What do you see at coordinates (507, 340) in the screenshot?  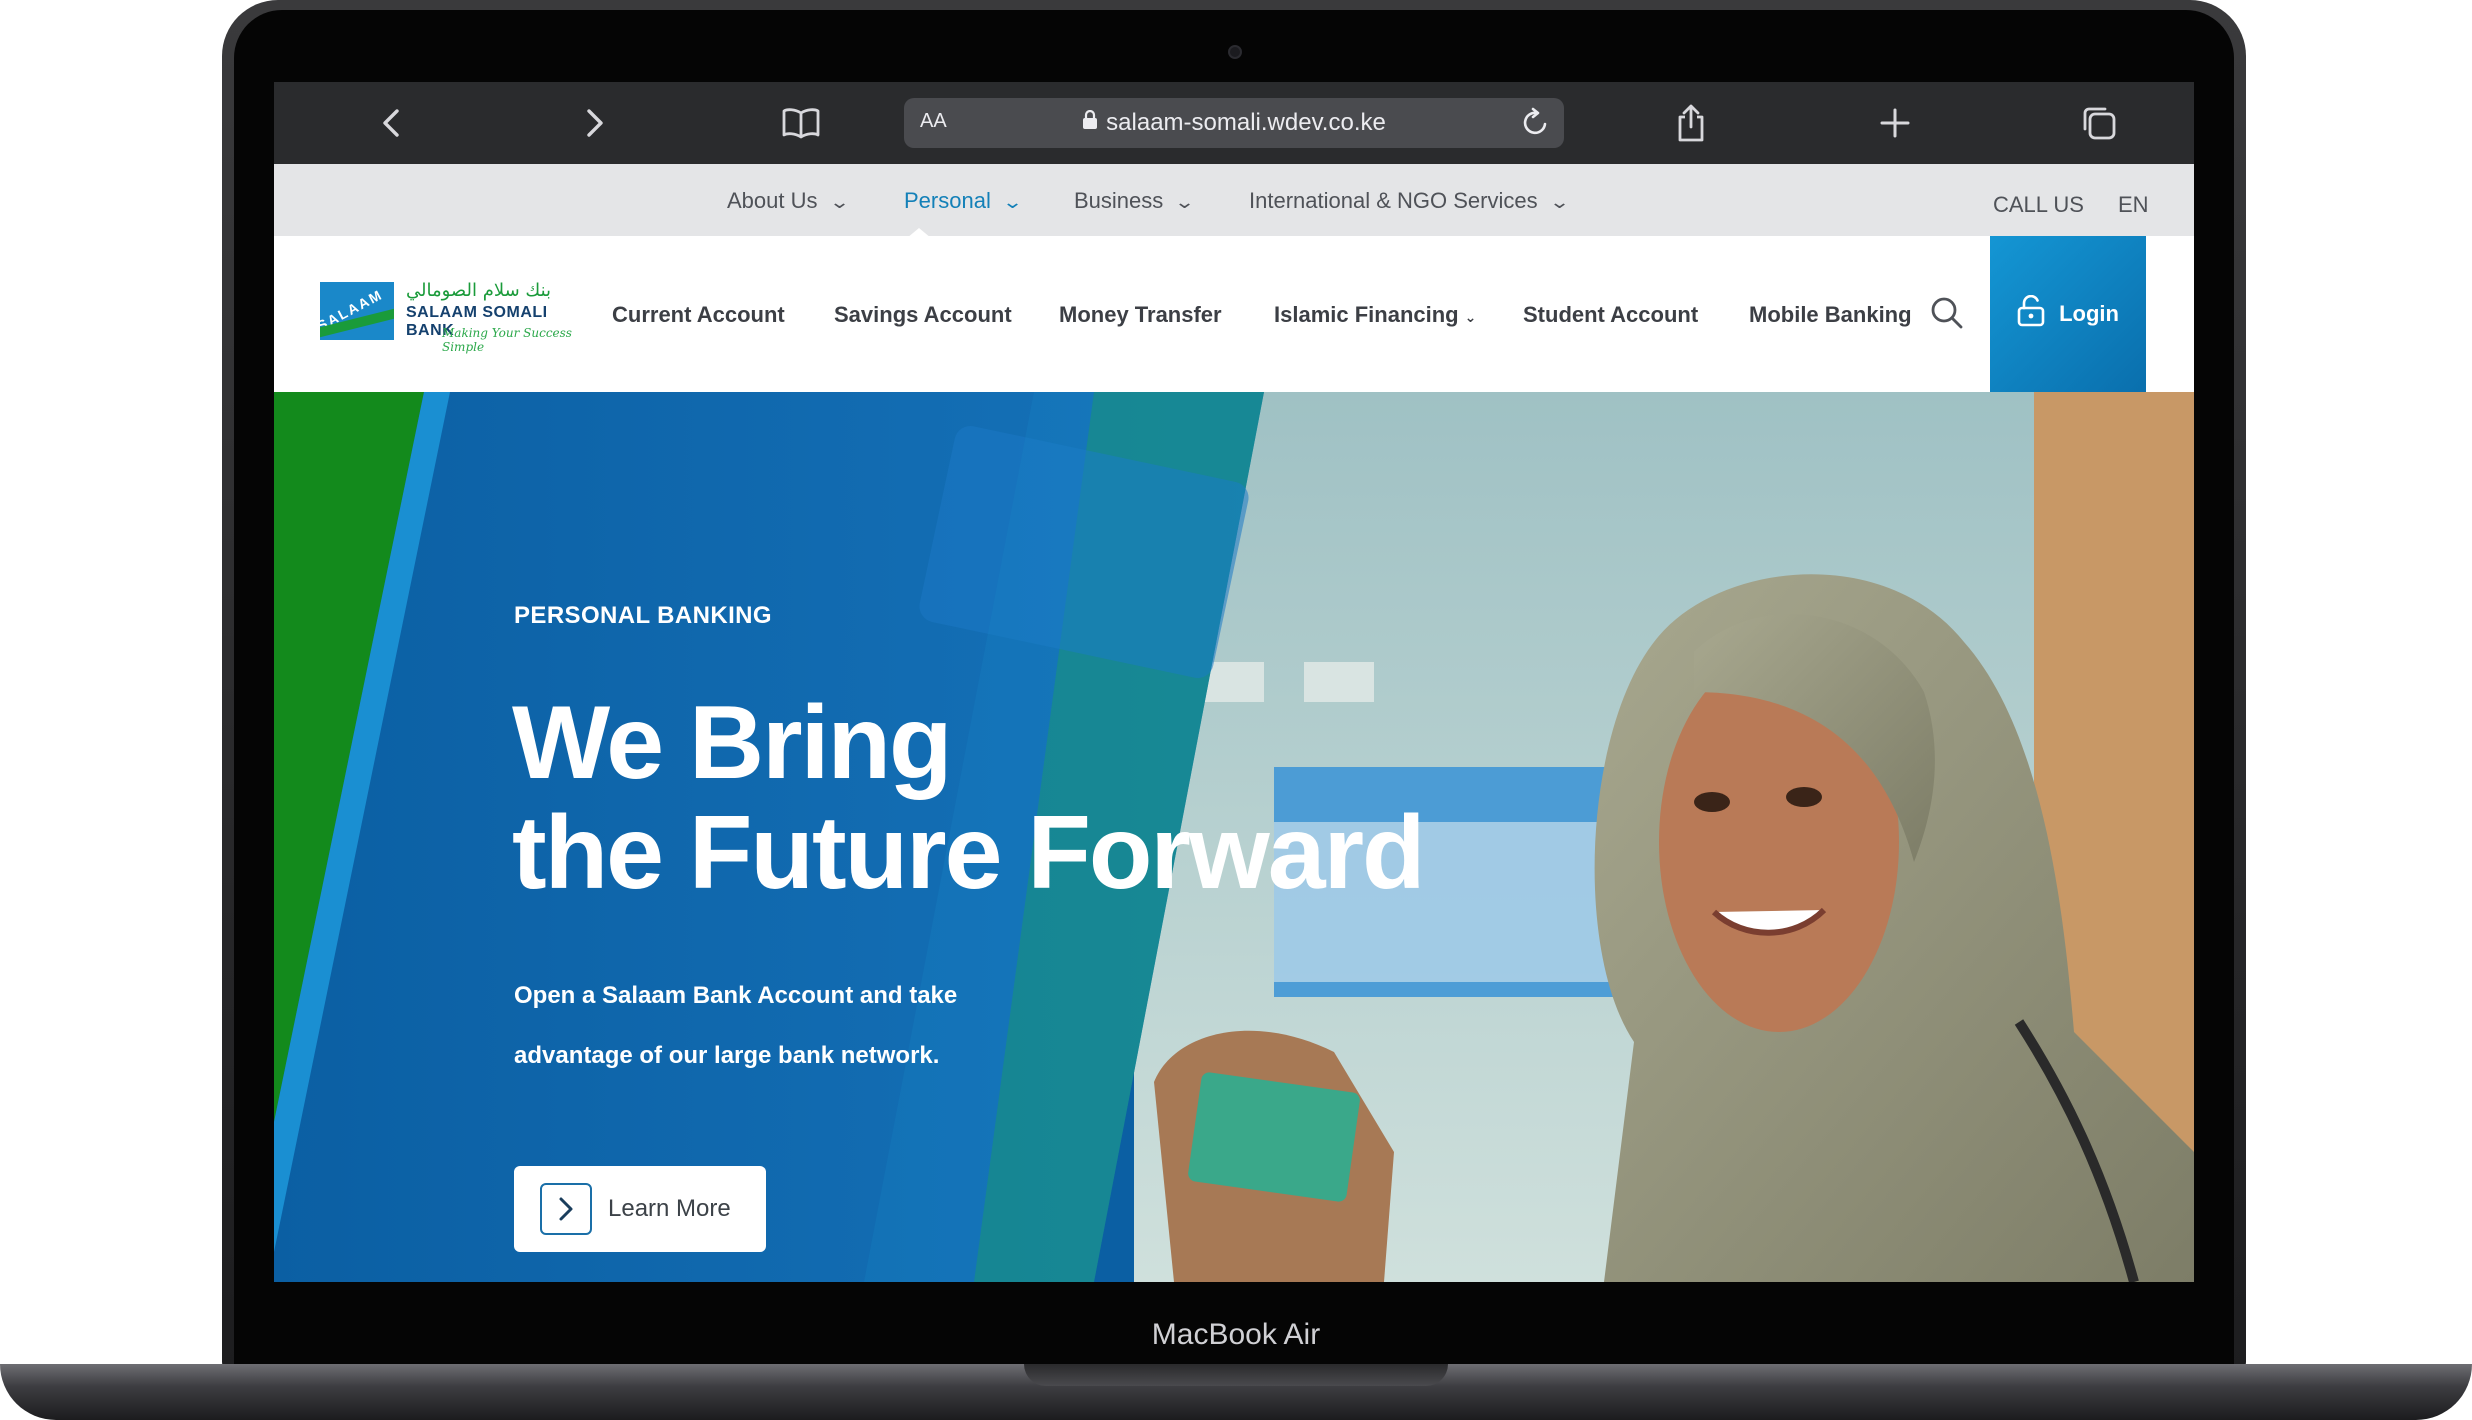 I see `logo-tagline: Making Your Success Simple` at bounding box center [507, 340].